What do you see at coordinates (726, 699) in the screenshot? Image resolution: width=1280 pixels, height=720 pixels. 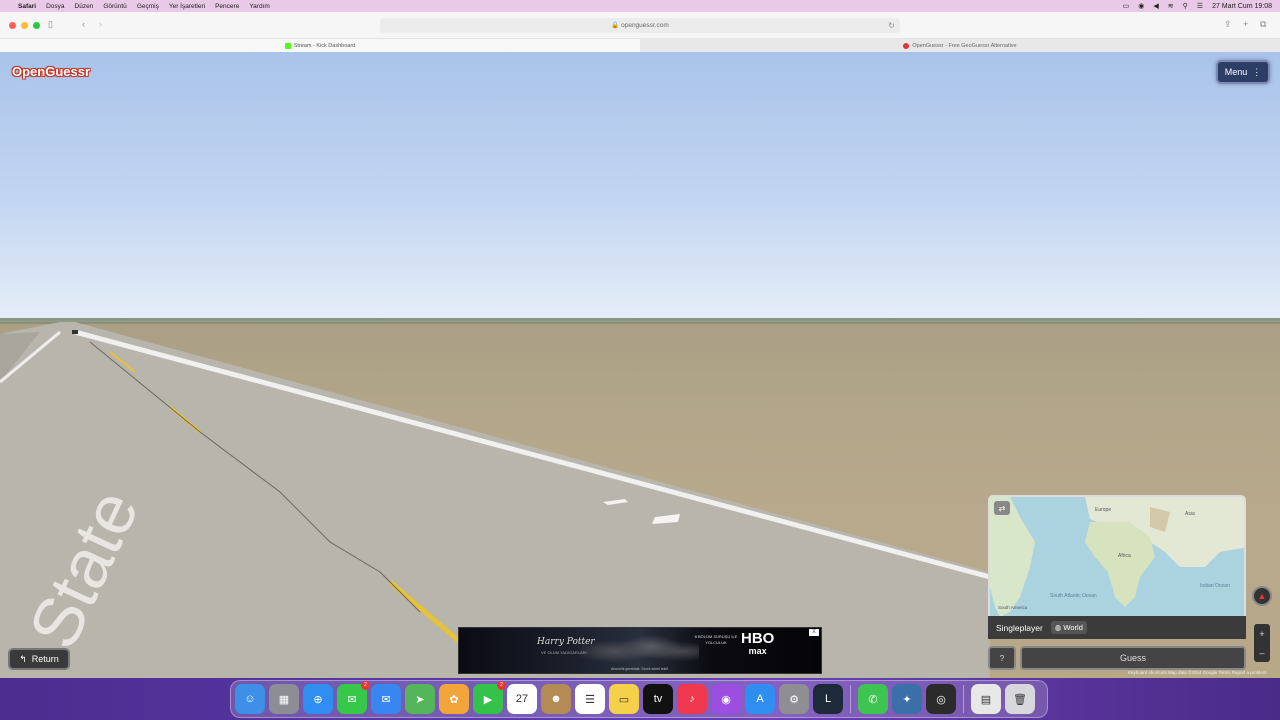 I see `dock-app-podcasts-icon: ◉` at bounding box center [726, 699].